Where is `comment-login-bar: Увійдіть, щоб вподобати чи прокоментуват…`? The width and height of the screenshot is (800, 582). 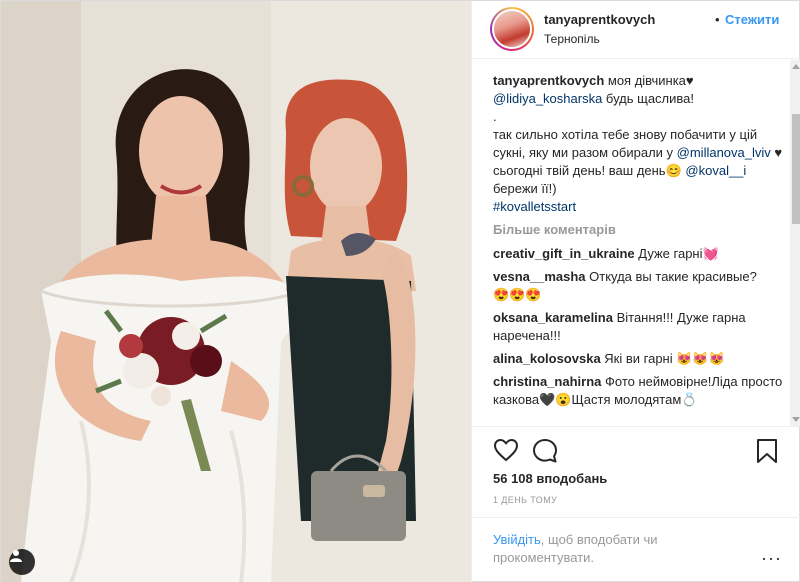 comment-login-bar: Увійдіть, щоб вподобати чи прокоментуват… is located at coordinates (636, 549).